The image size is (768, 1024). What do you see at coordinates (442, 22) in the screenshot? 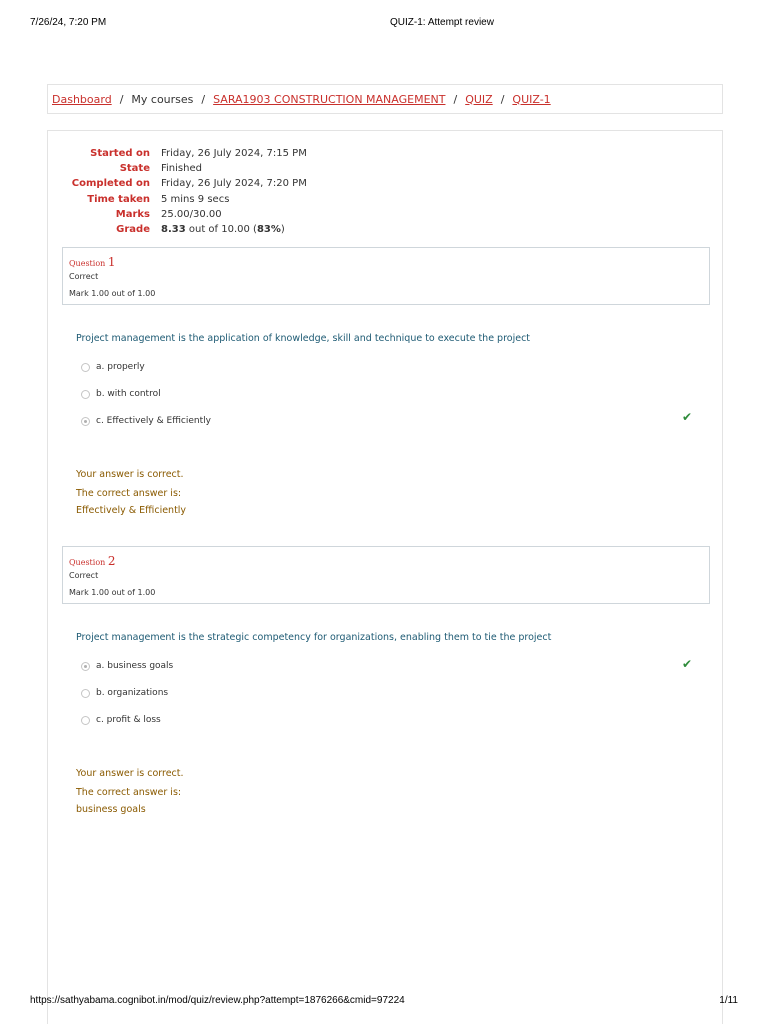
I see `print-title: QUIZ-1: Attempt review` at bounding box center [442, 22].